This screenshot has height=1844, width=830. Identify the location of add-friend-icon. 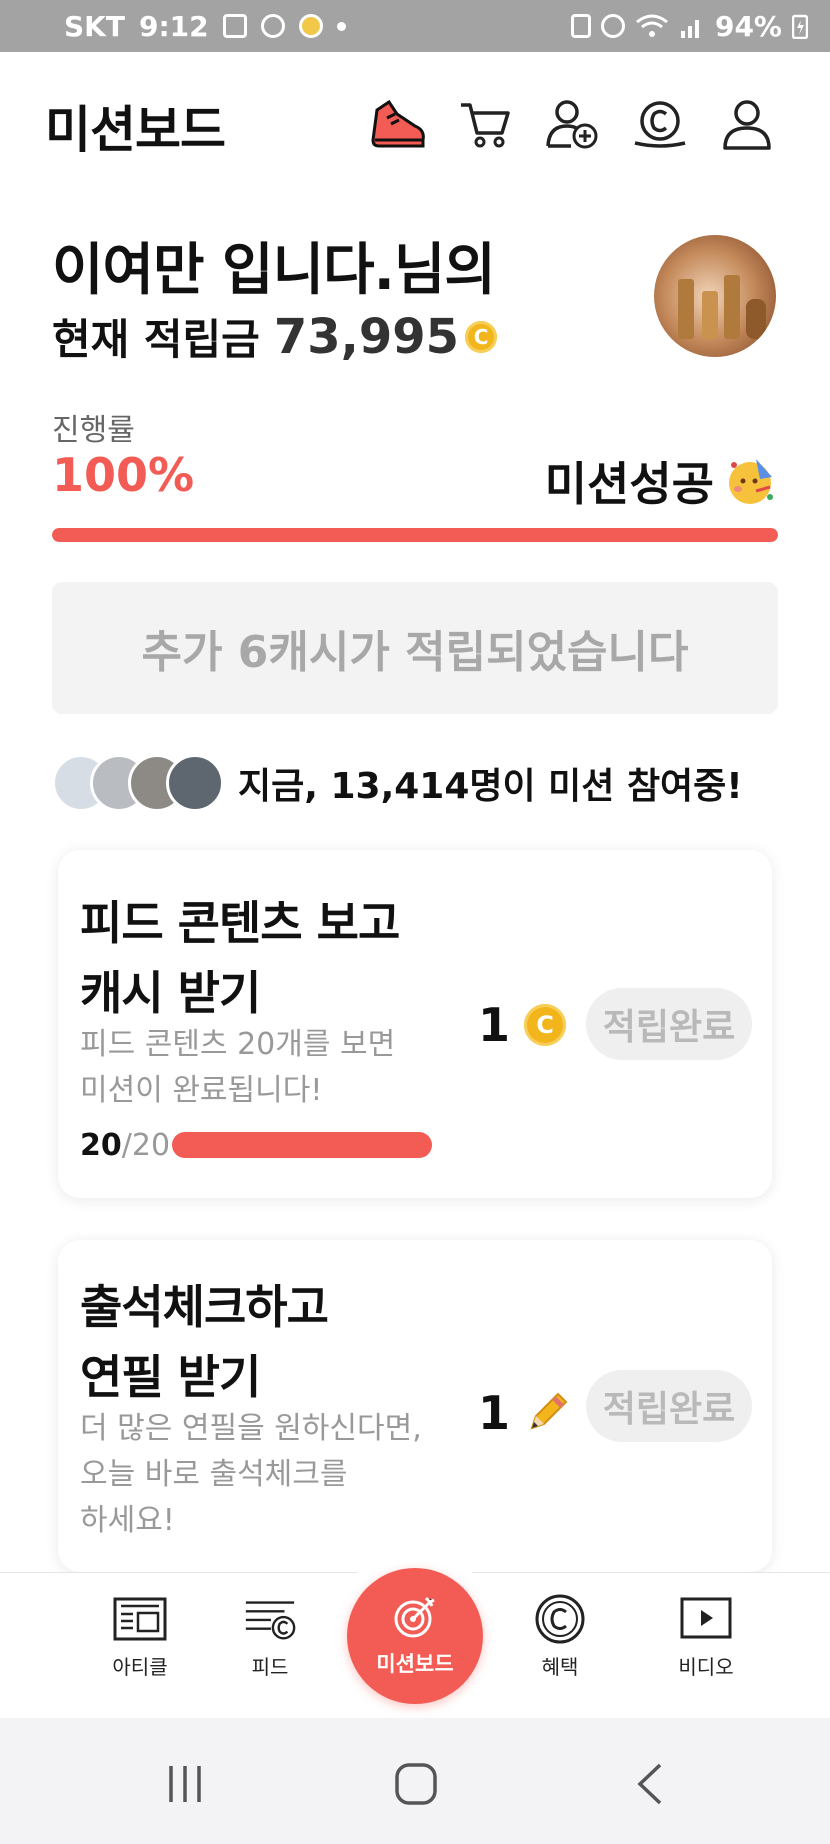
(572, 124).